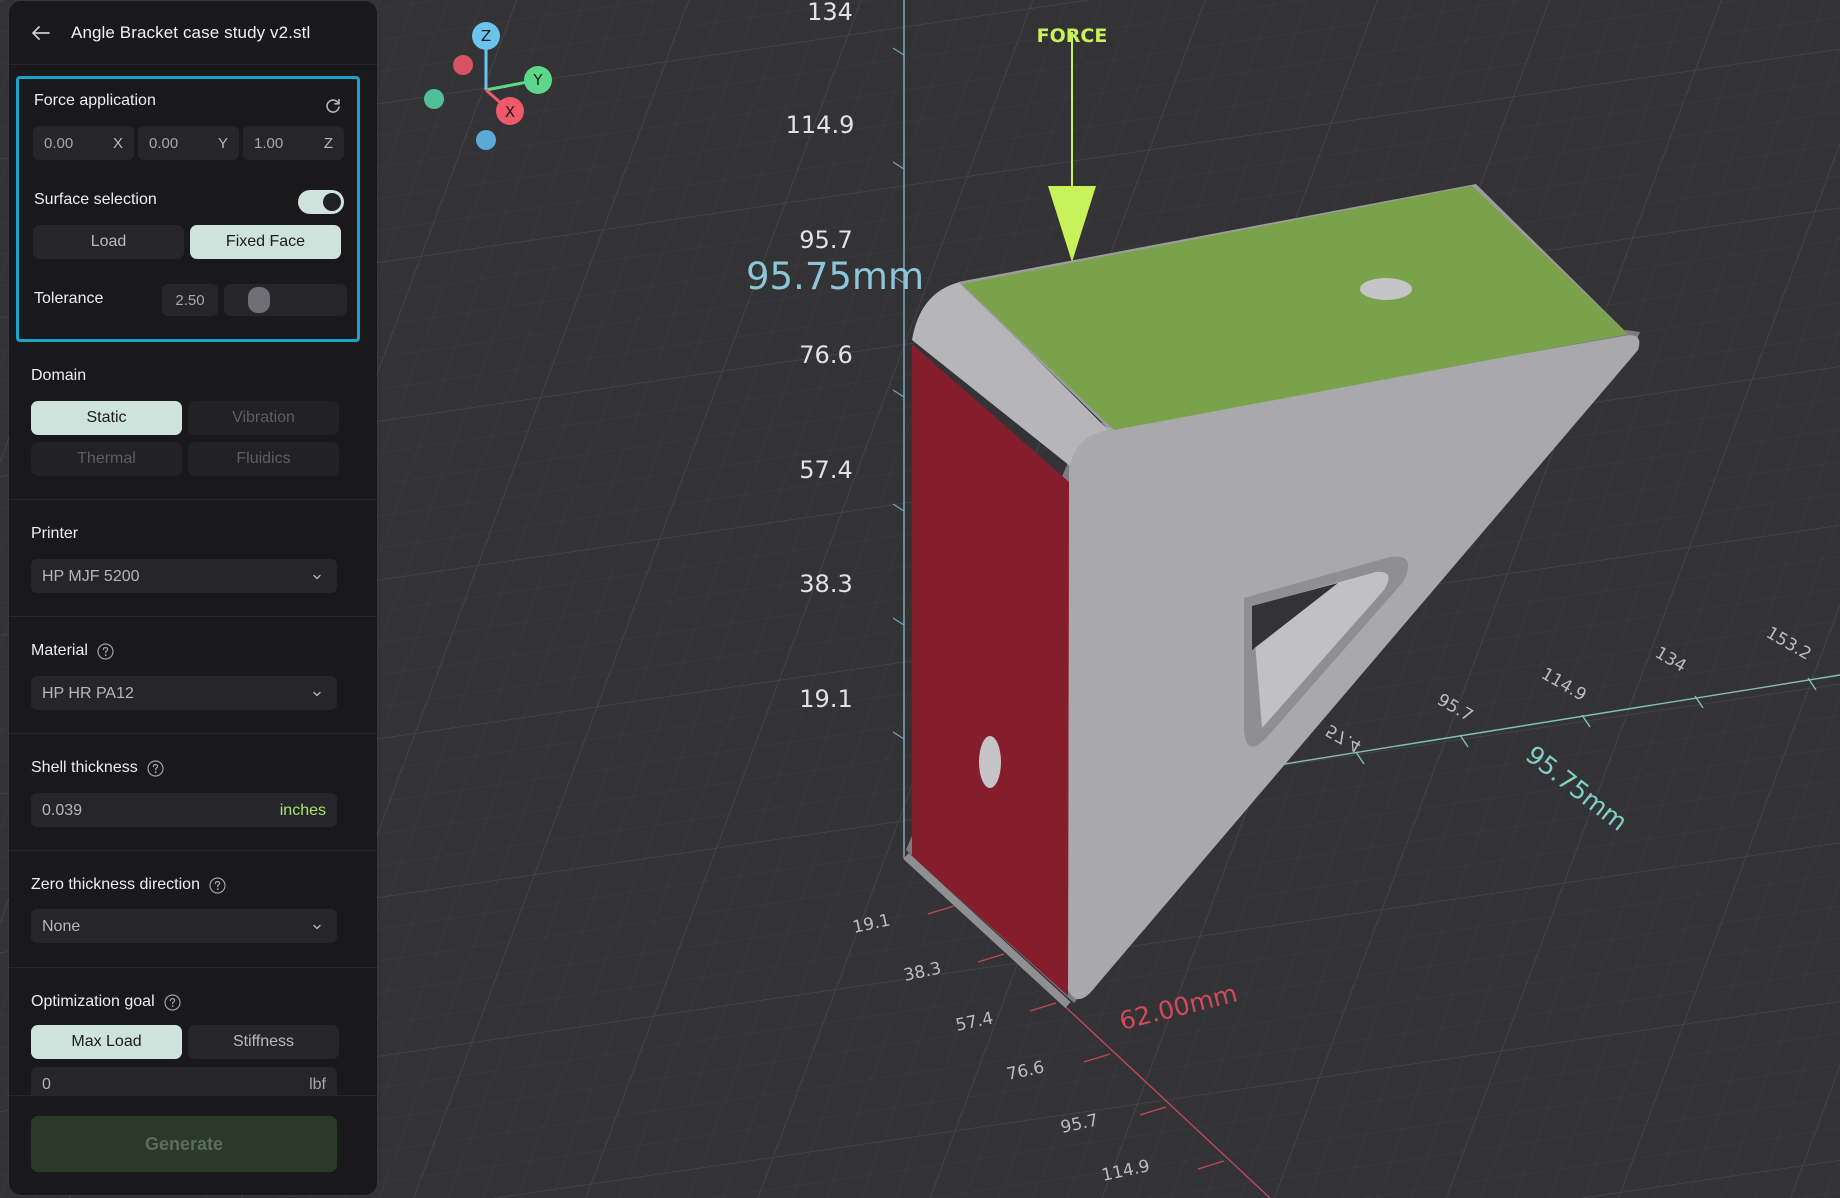  Describe the element at coordinates (825, 699) in the screenshot. I see `vertical-tick-label: 19.1` at that location.